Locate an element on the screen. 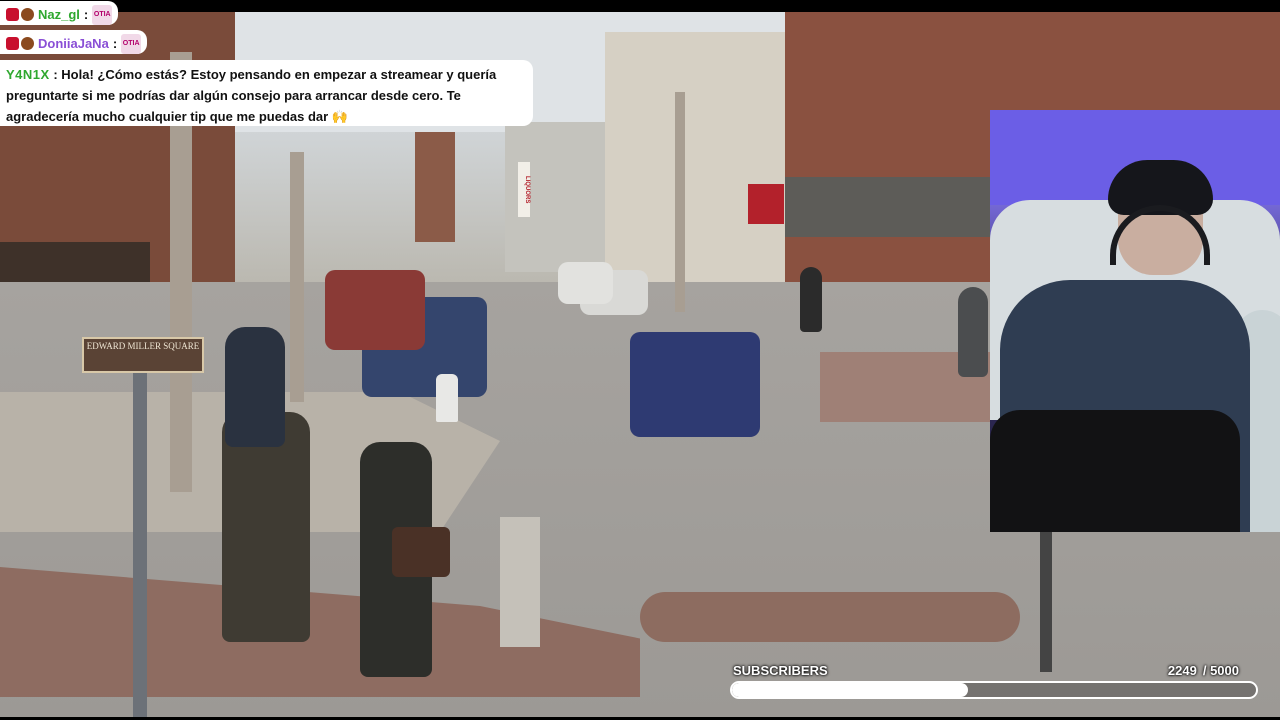 Image resolution: width=1280 pixels, height=720 pixels. messenger-bag is located at coordinates (421, 552).